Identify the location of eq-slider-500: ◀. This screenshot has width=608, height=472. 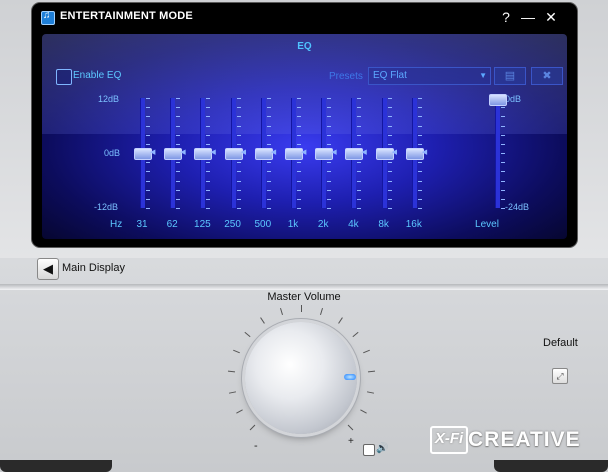
(263, 153).